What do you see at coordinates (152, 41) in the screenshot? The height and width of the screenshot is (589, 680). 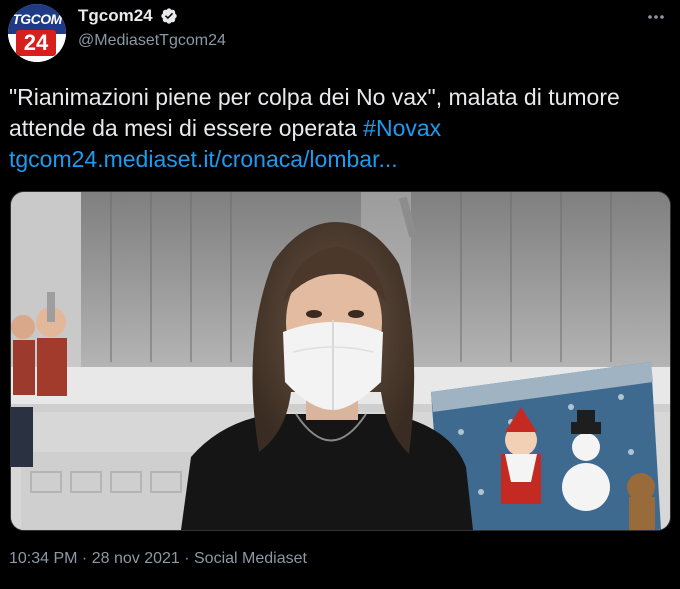 I see `user-handle: @MediasetTgcom24` at bounding box center [152, 41].